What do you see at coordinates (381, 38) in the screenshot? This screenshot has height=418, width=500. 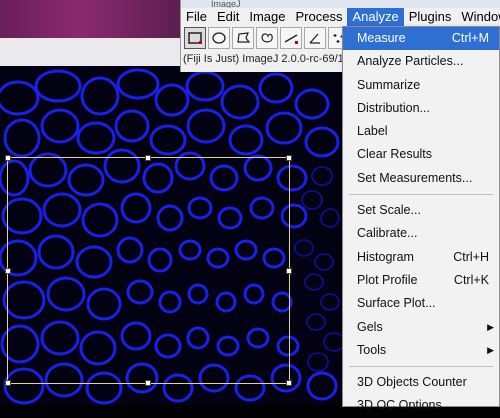 I see `menu-item-label: Measure` at bounding box center [381, 38].